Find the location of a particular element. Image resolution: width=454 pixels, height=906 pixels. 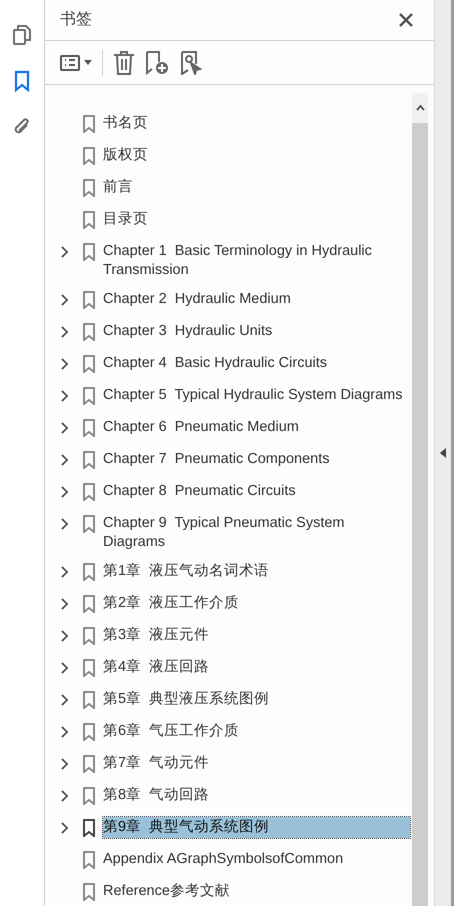

bookmark-item: 第1章 液压气动名词术语 is located at coordinates (256, 571).